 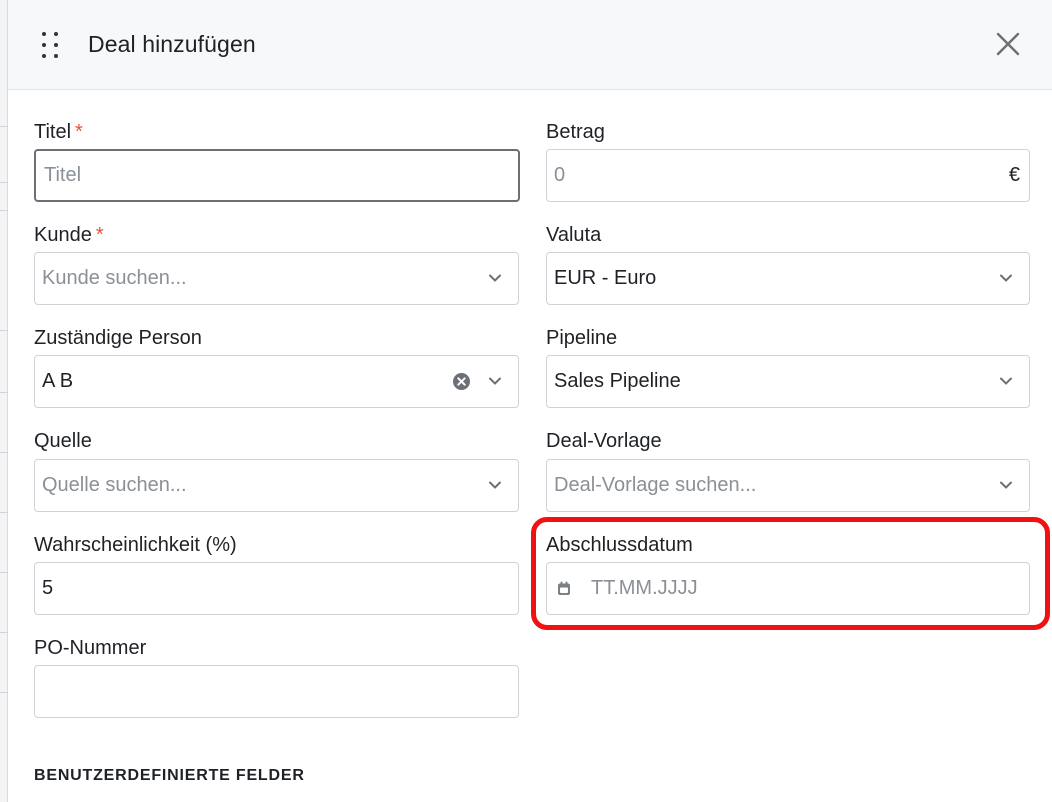 What do you see at coordinates (169, 775) in the screenshot?
I see `custom-fields-heading: BENUTZERDEFINIERTE FELDER` at bounding box center [169, 775].